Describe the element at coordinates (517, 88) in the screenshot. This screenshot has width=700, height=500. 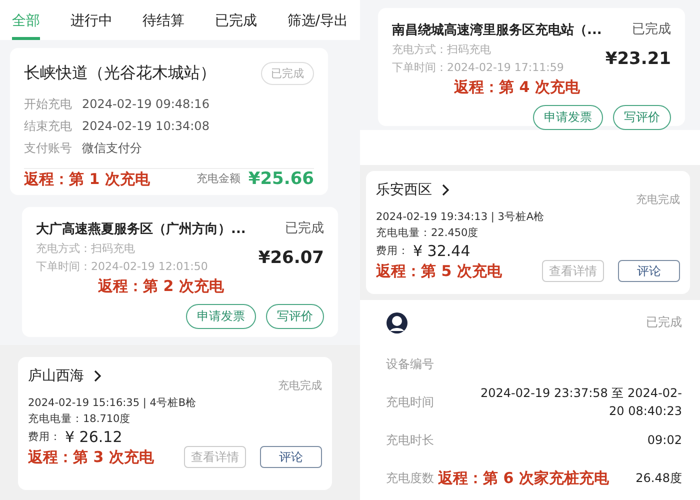
I see `annotation-text: 返程：第 4 次充电` at that location.